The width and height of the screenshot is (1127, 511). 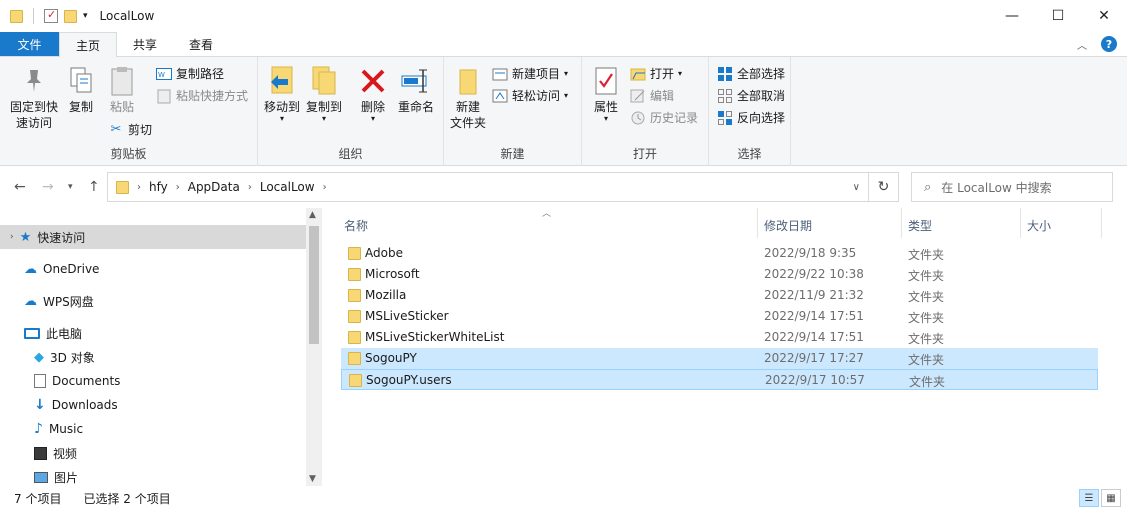 What do you see at coordinates (605, 107) in the screenshot?
I see `properties-label: 属性` at bounding box center [605, 107].